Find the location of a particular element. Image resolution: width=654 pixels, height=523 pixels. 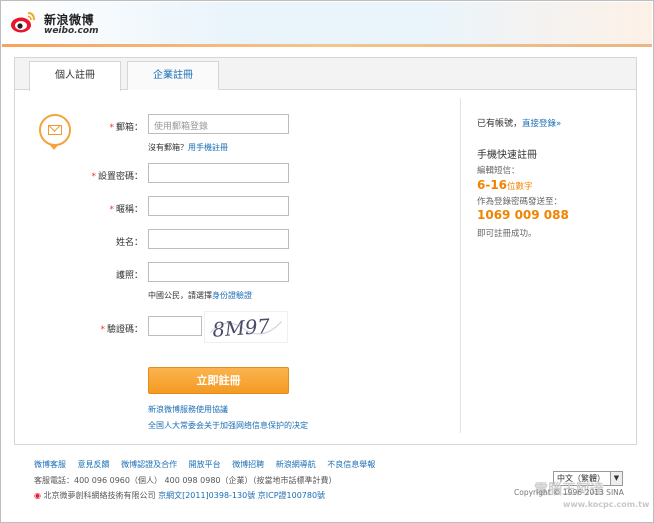

logo-text-en: weibo.com is located at coordinates (71, 31).